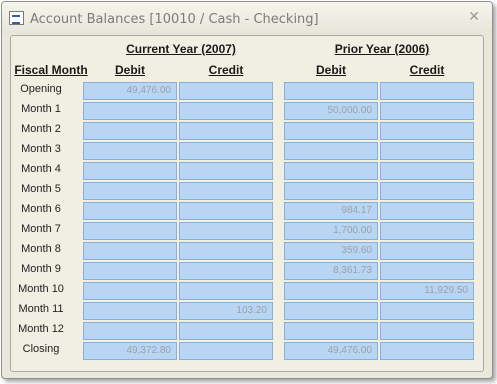 Image resolution: width=497 pixels, height=384 pixels. Describe the element at coordinates (41, 309) in the screenshot. I see `row-label: Month 11` at that location.